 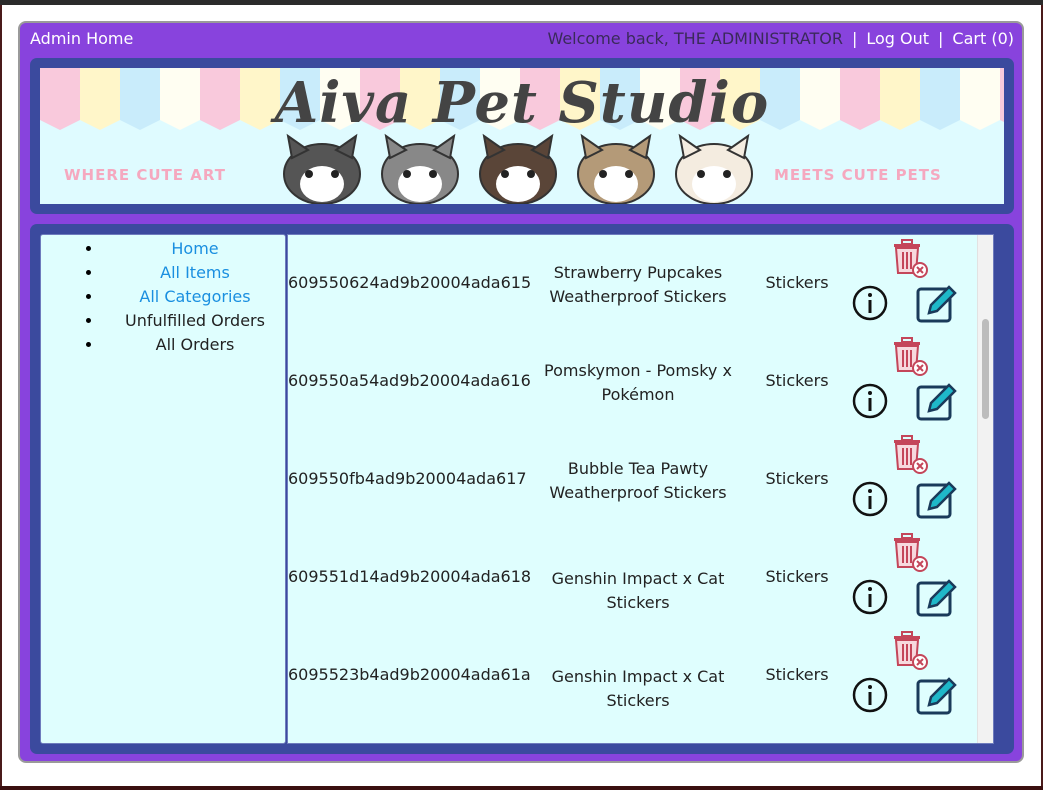 I want to click on item-name-line: Bubble Tea Pawty, so click(x=638, y=468).